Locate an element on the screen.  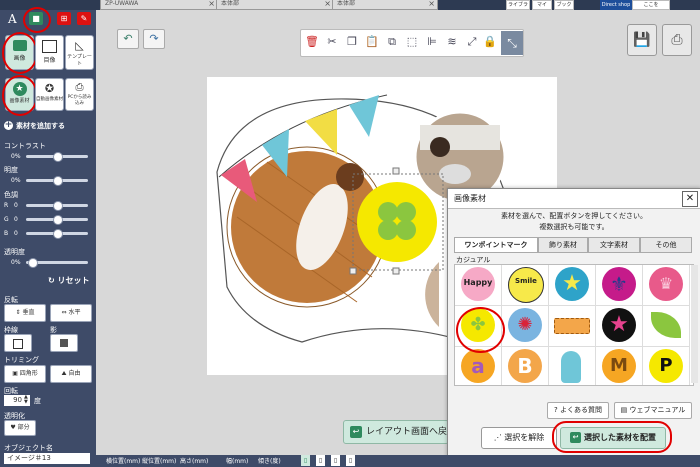
rotation-stepper-icon: ▲ ▼ is located at coordinates (27, 400).